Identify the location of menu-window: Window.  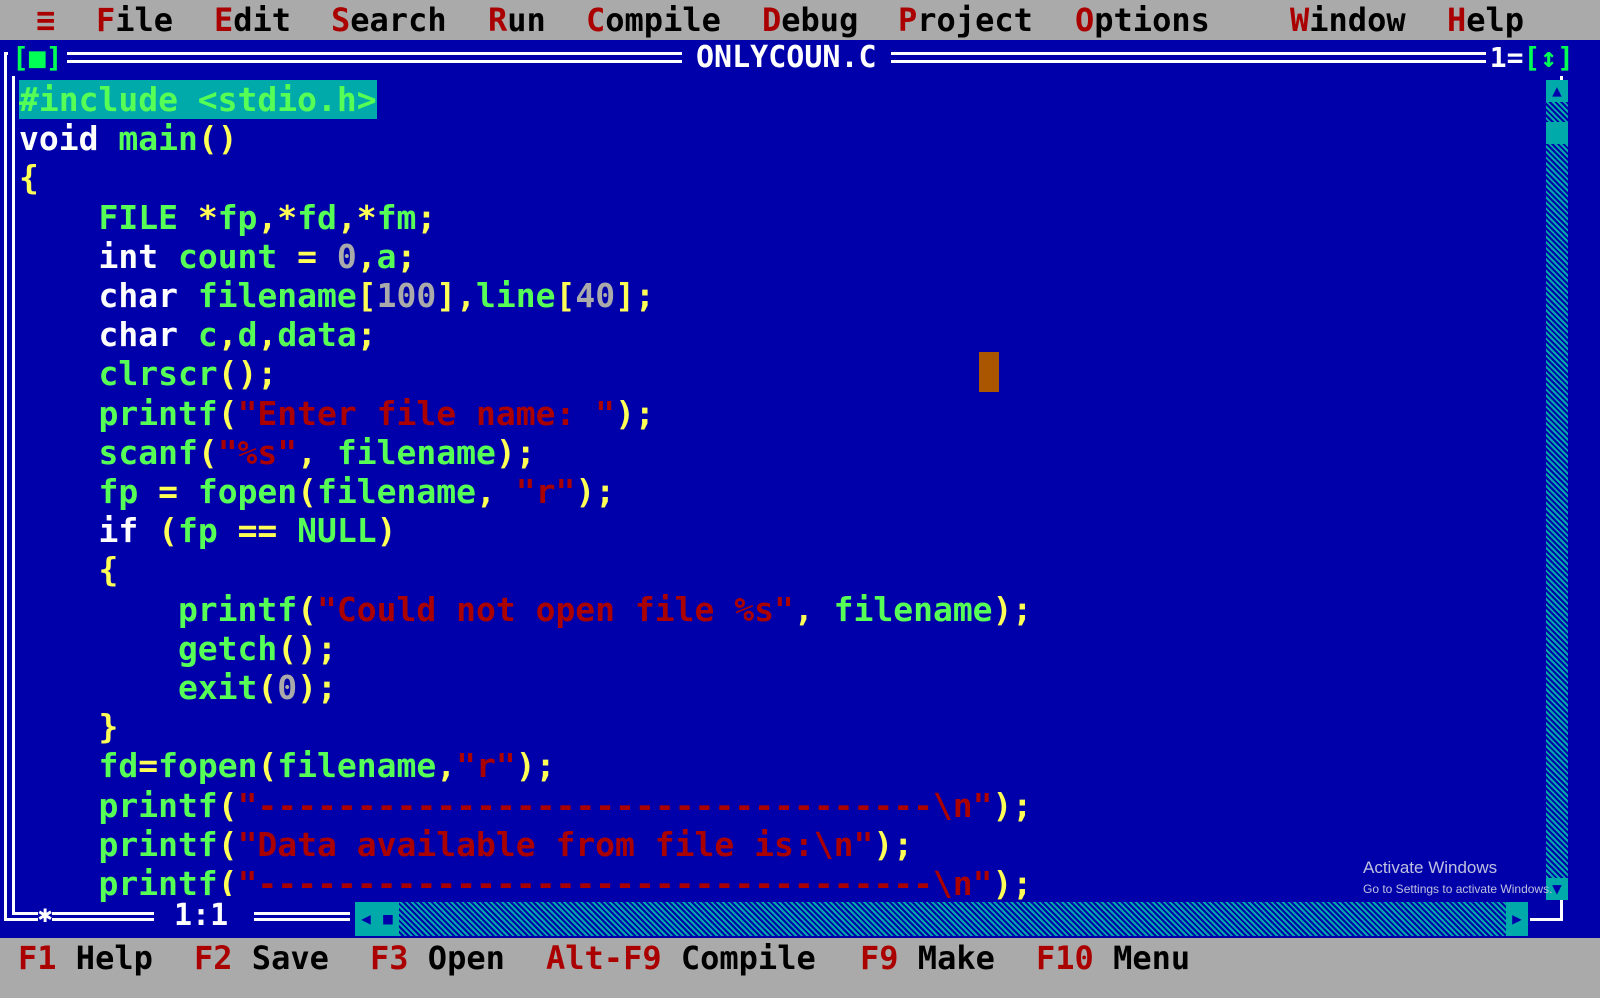
(1348, 20).